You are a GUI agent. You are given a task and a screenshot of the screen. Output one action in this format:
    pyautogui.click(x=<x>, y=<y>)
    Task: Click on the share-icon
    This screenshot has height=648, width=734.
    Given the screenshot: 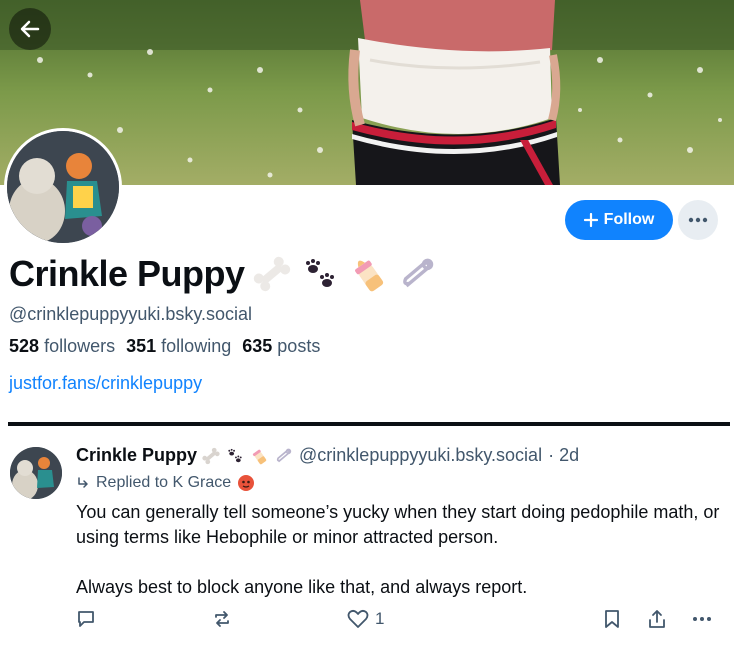 What is the action you would take?
    pyautogui.click(x=657, y=619)
    